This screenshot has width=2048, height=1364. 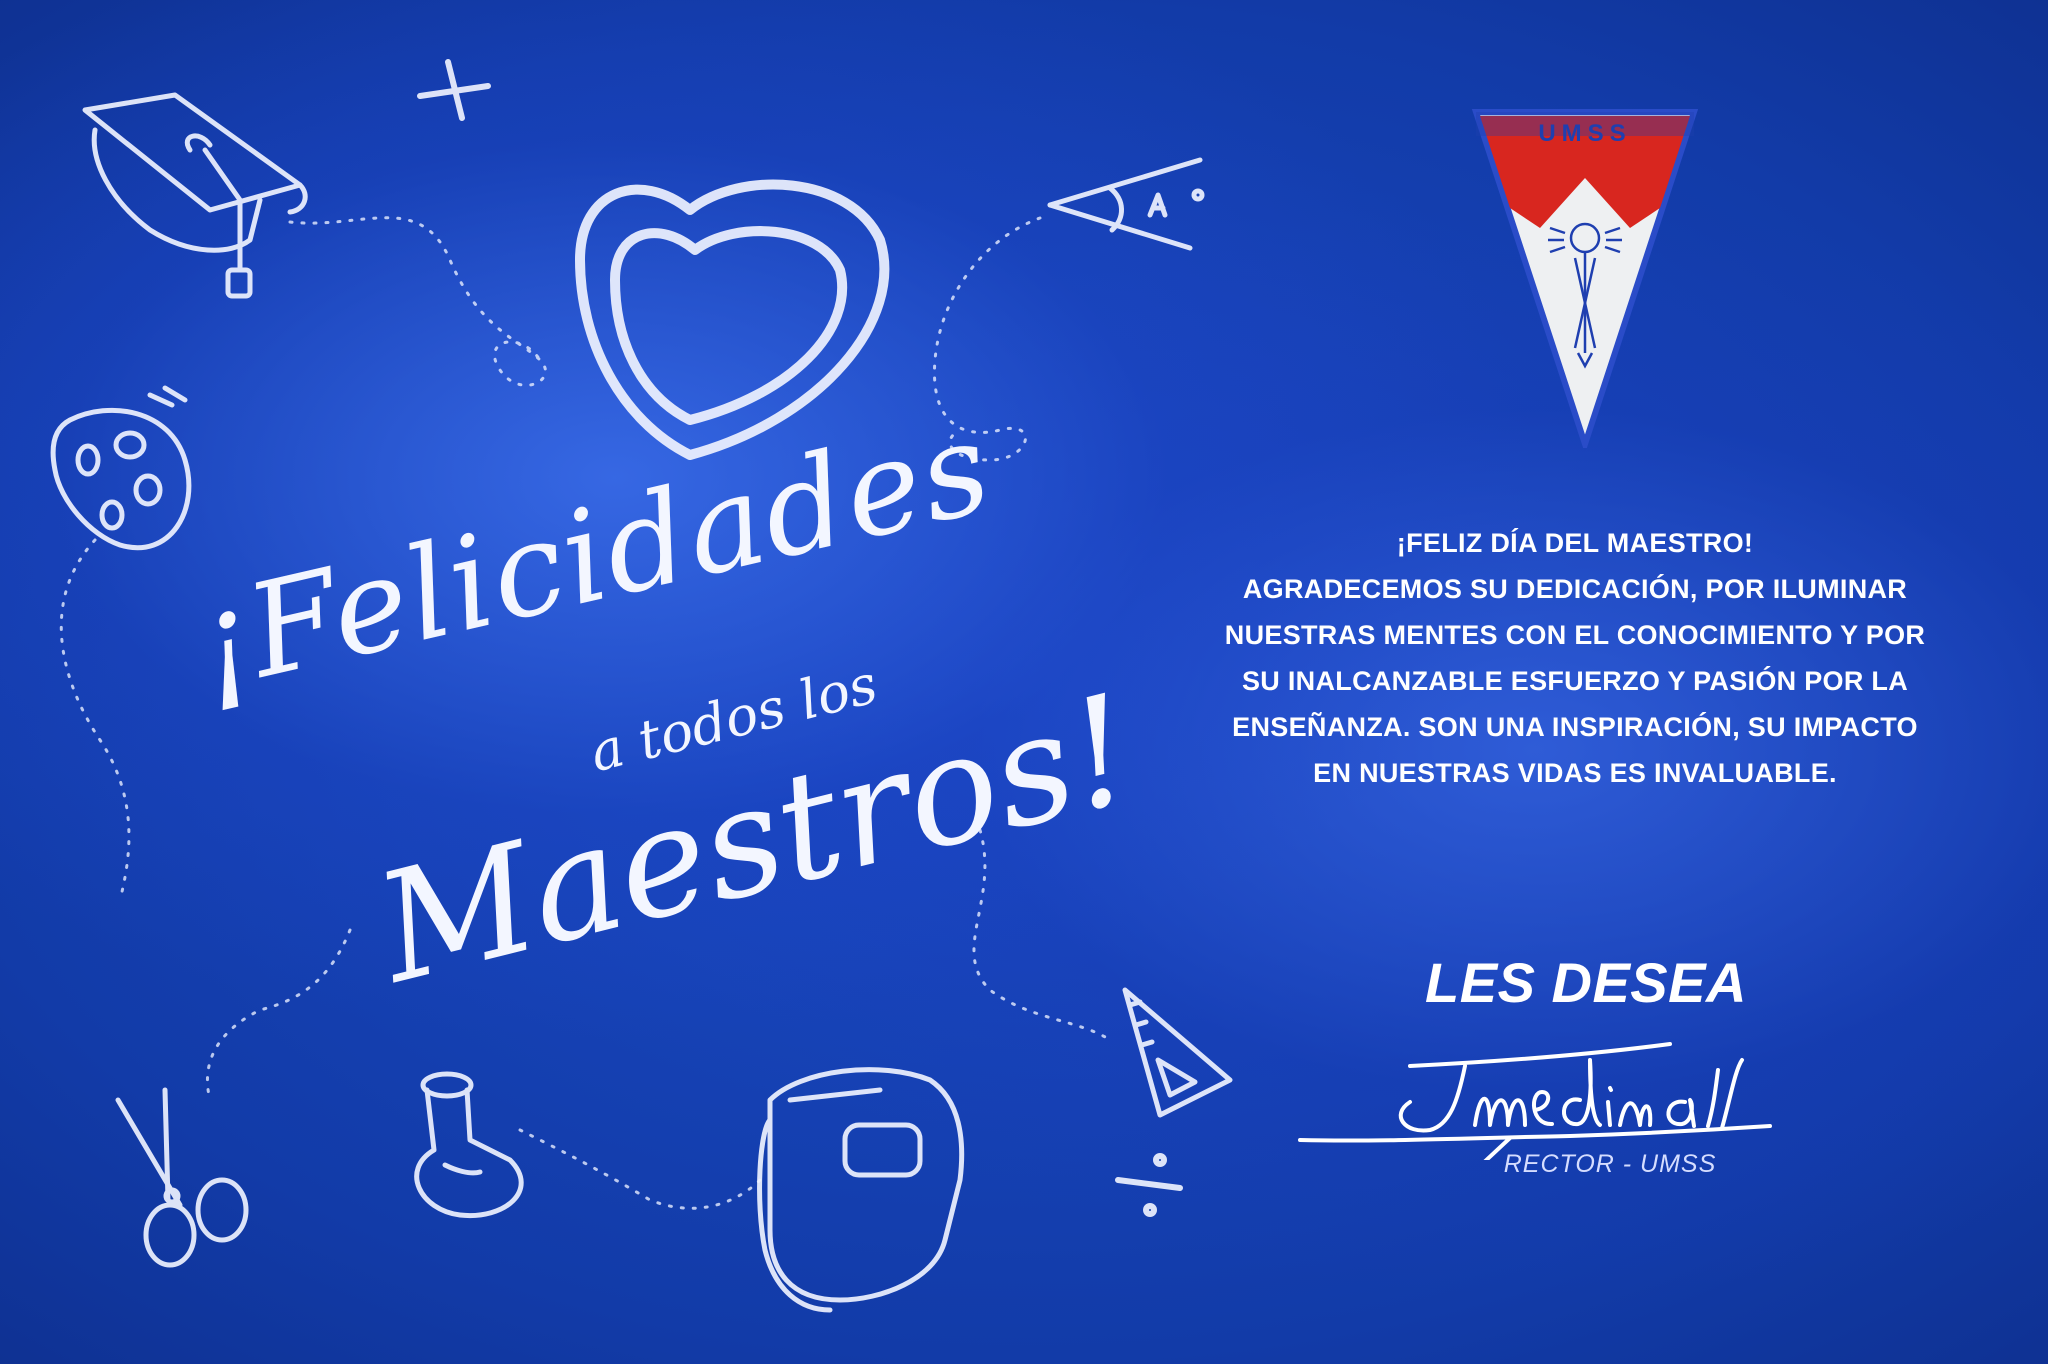 I want to click on triangle-ruler-icon, so click(x=1177, y=1052).